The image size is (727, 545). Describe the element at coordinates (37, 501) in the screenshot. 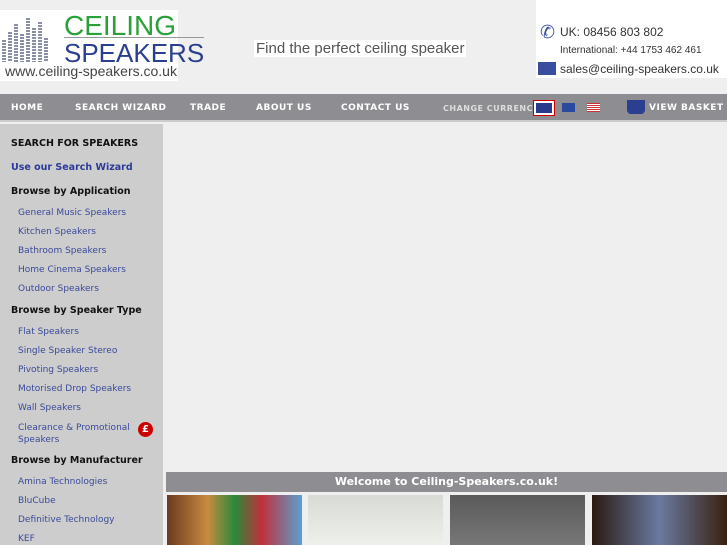

I see `list-item: BluCube` at that location.